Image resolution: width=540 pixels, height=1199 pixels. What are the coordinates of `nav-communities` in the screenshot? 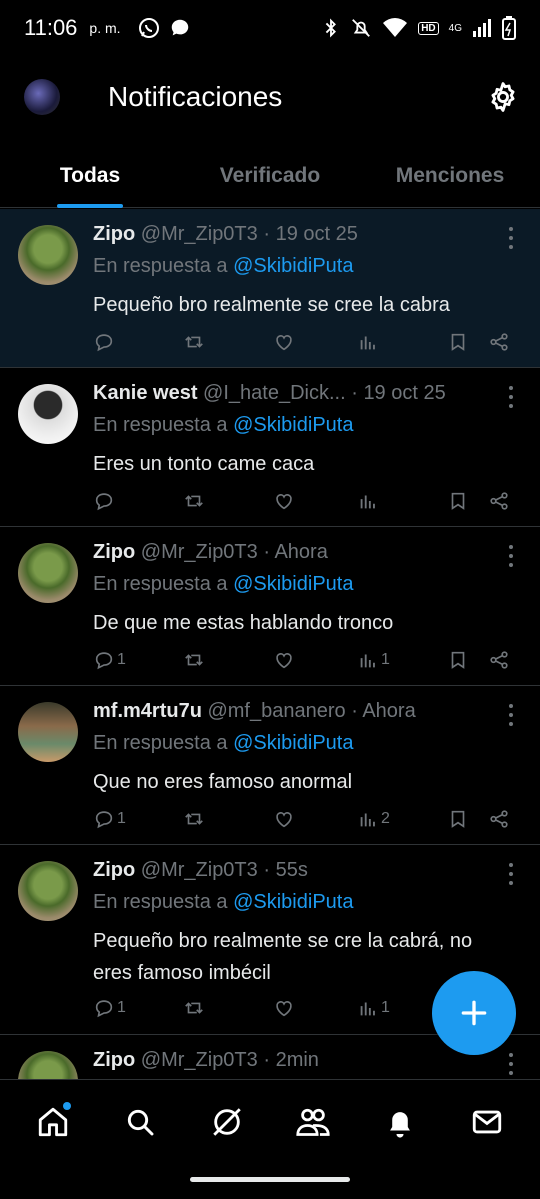 It's located at (313, 1122).